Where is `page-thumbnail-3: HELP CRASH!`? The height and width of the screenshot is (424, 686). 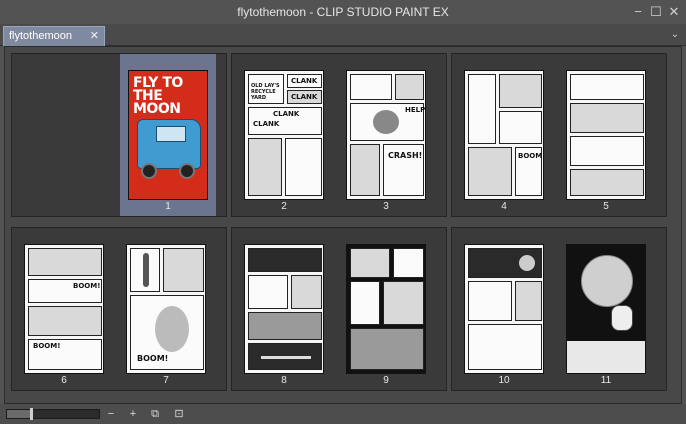 page-thumbnail-3: HELP CRASH! is located at coordinates (386, 135).